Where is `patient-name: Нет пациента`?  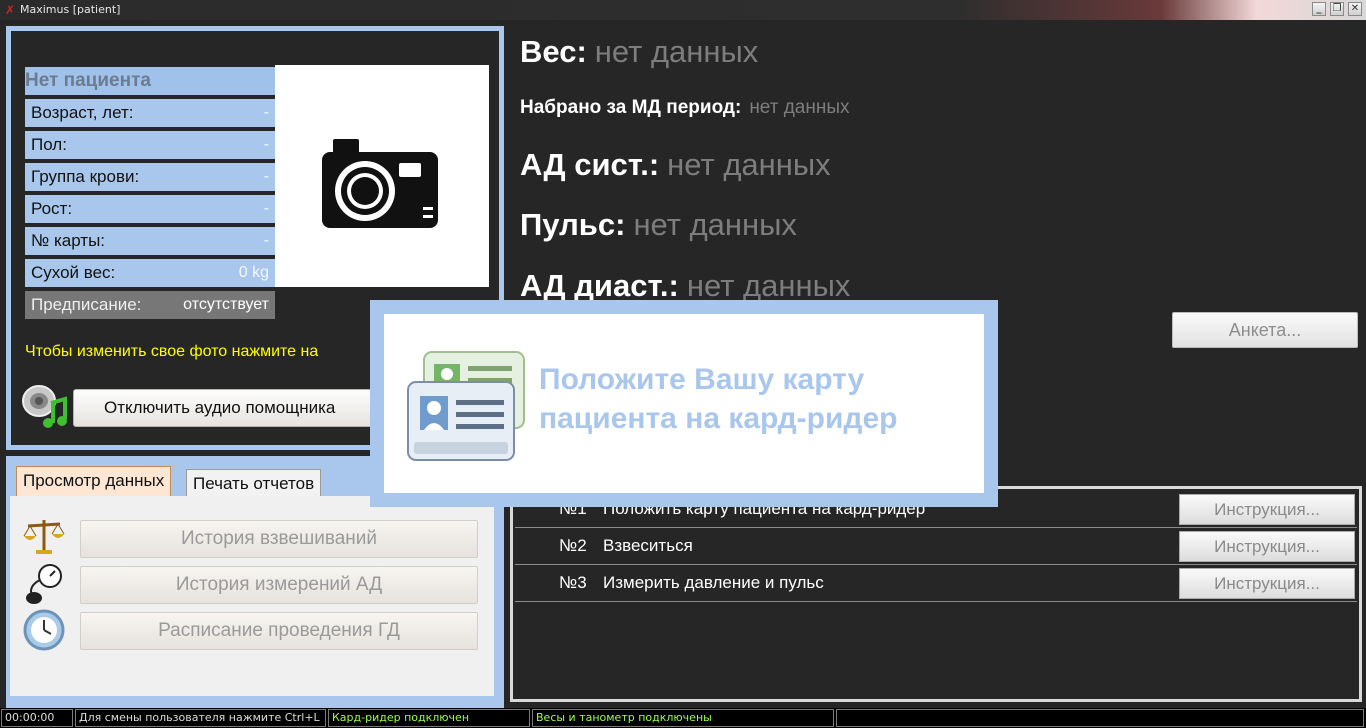 patient-name: Нет пациента is located at coordinates (150, 81).